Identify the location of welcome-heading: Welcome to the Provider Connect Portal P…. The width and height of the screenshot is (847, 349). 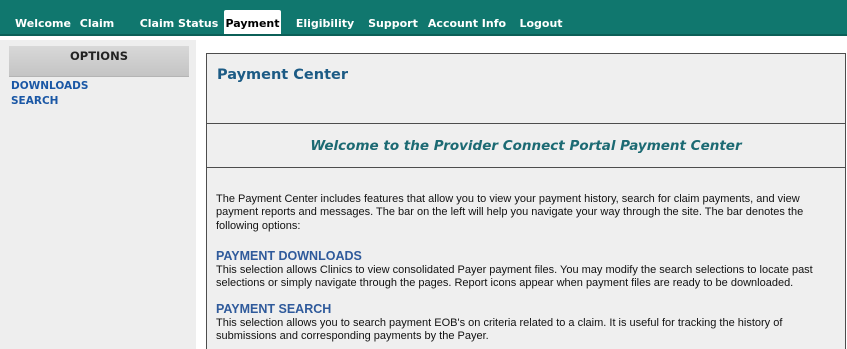
(526, 146).